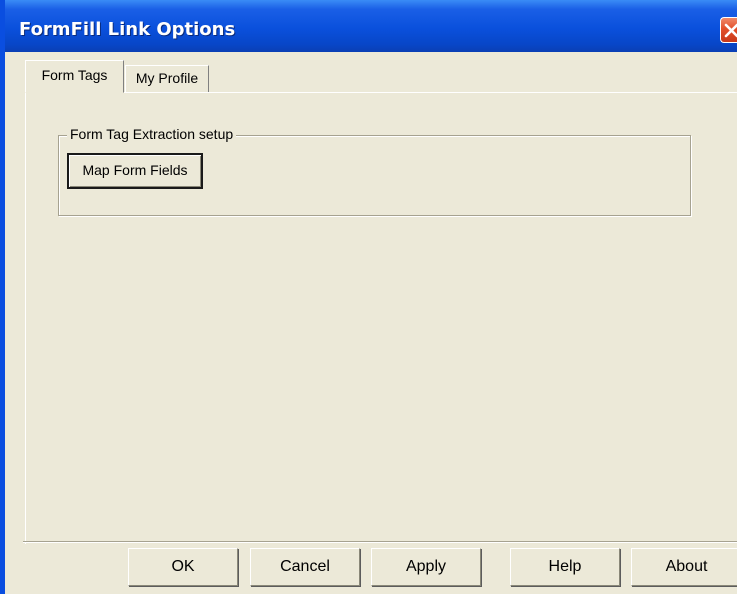 This screenshot has width=737, height=594. I want to click on apply-button: Apply, so click(426, 567).